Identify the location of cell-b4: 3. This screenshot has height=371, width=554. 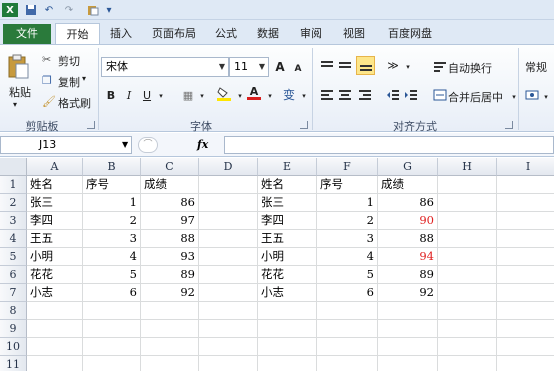
(112, 239).